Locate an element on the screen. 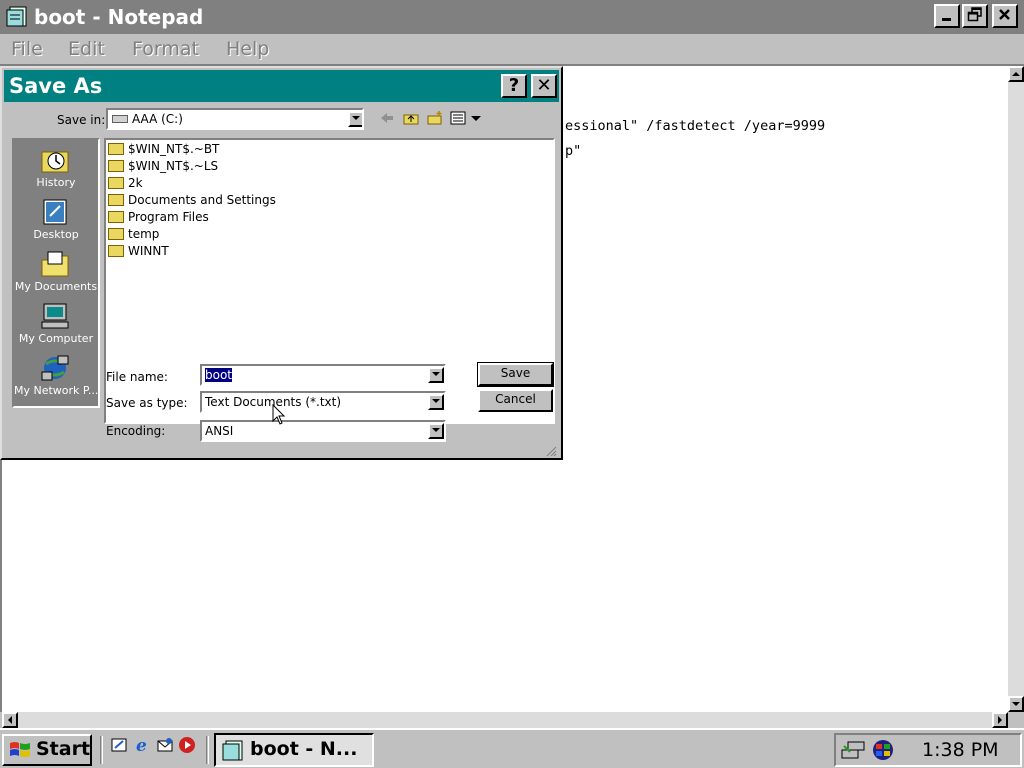 The width and height of the screenshot is (1024, 768). close-icon: ✕ is located at coordinates (544, 85).